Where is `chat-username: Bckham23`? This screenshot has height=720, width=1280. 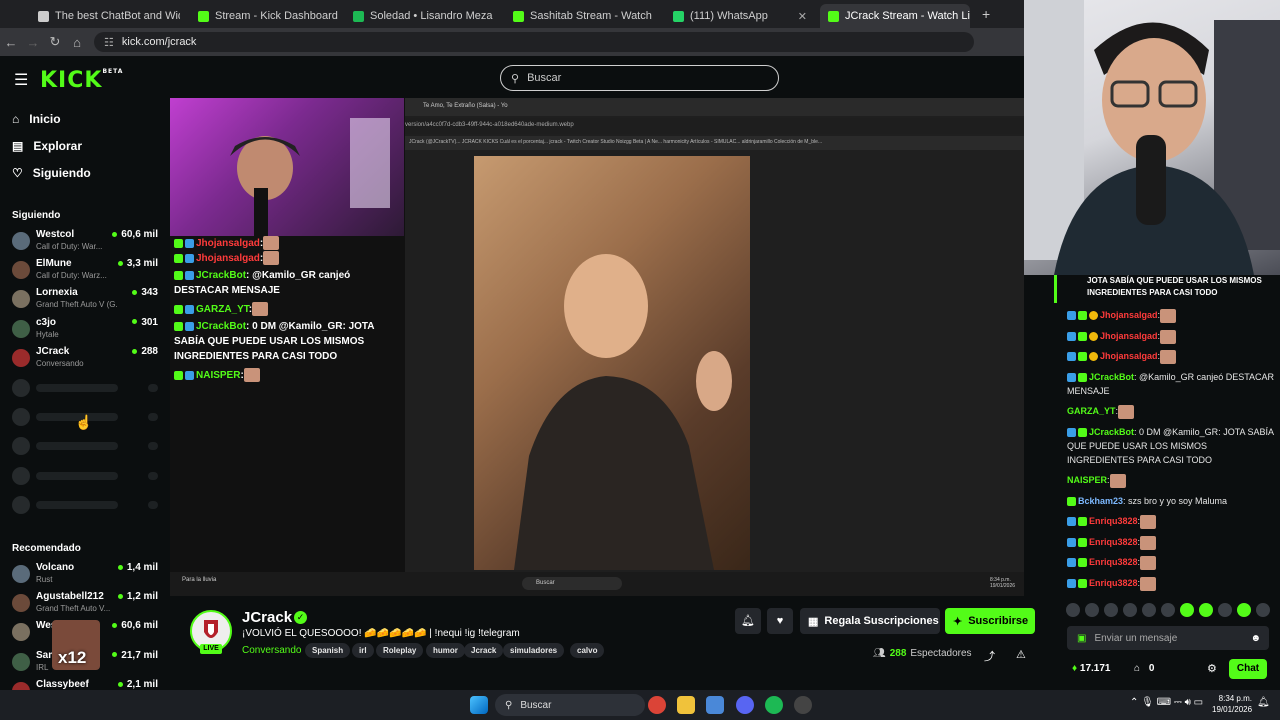
chat-username: Bckham23 is located at coordinates (1100, 501).